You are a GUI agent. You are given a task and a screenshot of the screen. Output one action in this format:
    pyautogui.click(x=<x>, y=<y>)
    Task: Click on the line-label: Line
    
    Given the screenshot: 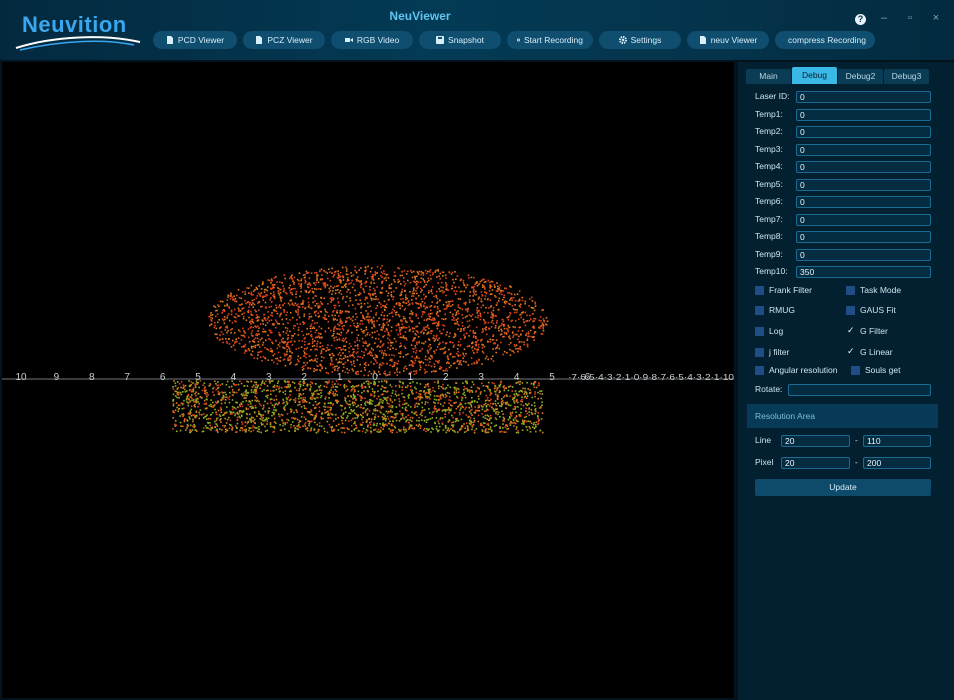 What is the action you would take?
    pyautogui.click(x=763, y=440)
    